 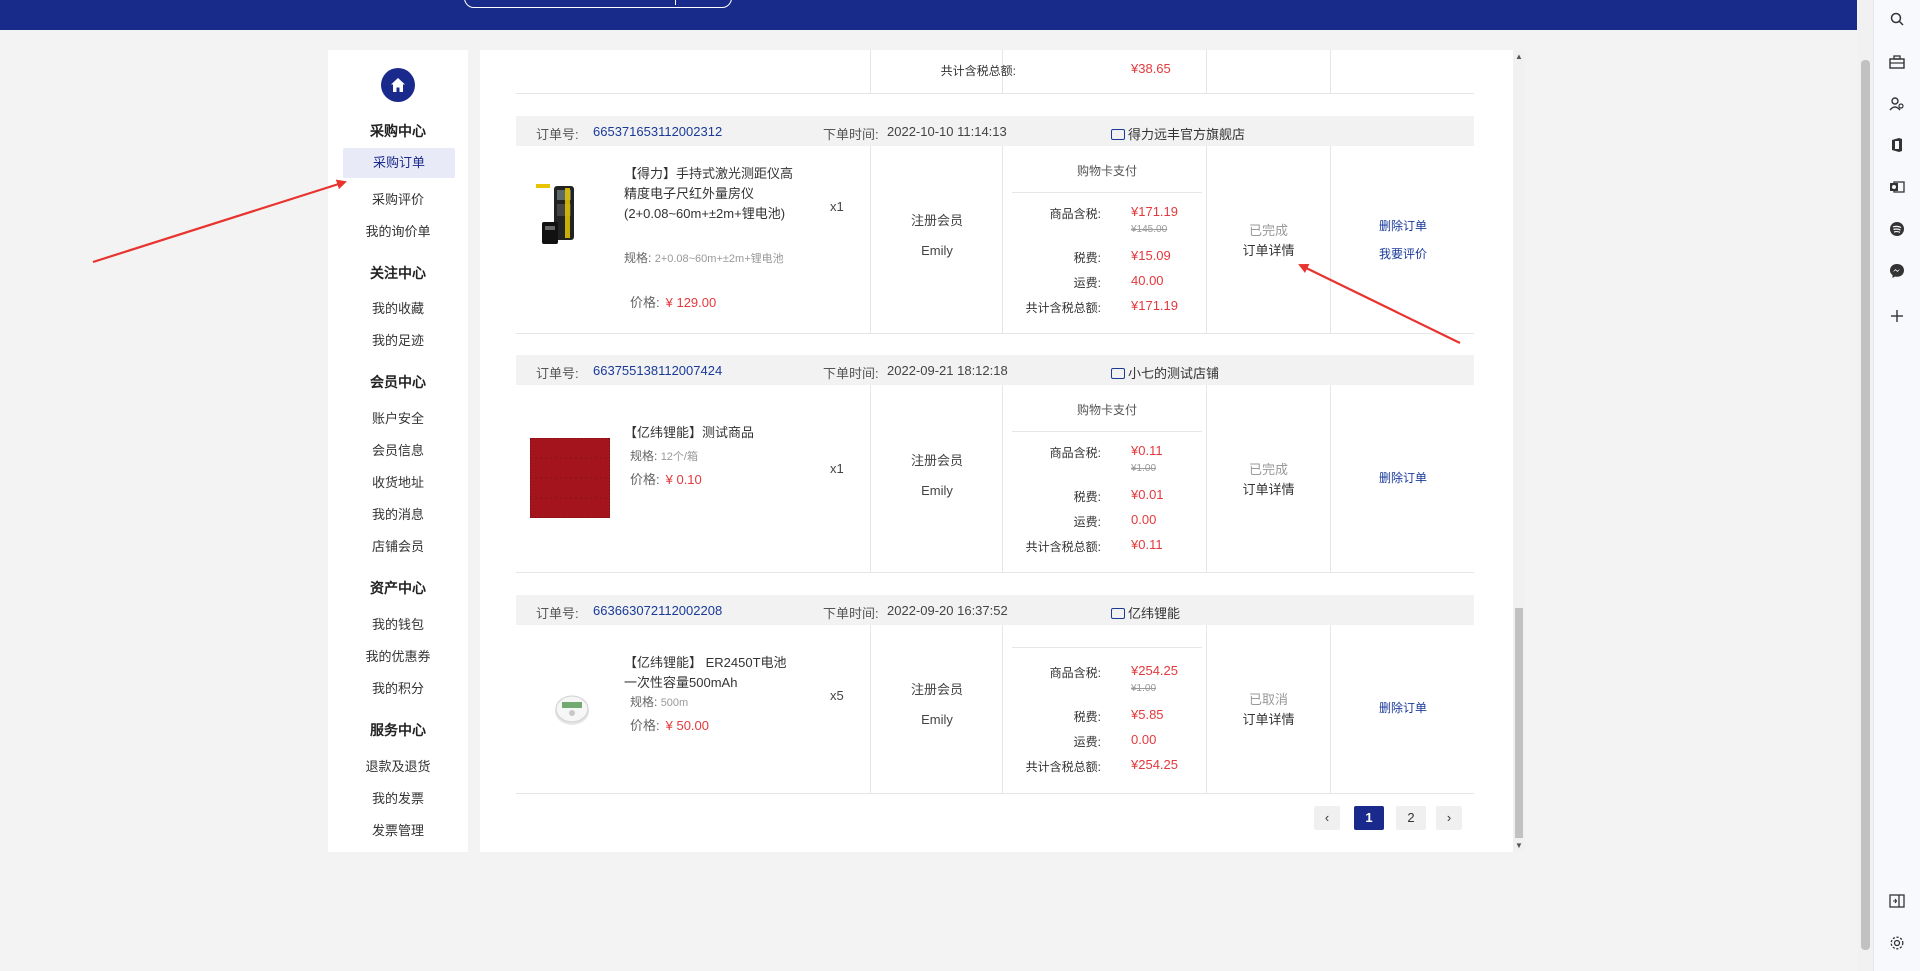 What do you see at coordinates (711, 673) in the screenshot?
I see `product-name: 【亿纬锂能】 ER2450T电池一次性容量500mAh` at bounding box center [711, 673].